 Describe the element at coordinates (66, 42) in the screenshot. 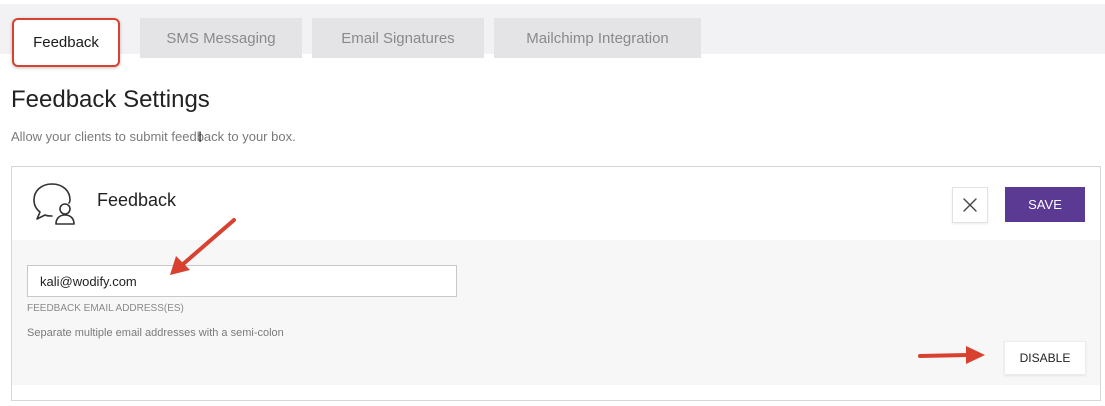

I see `tab-feedback: Feedback` at that location.